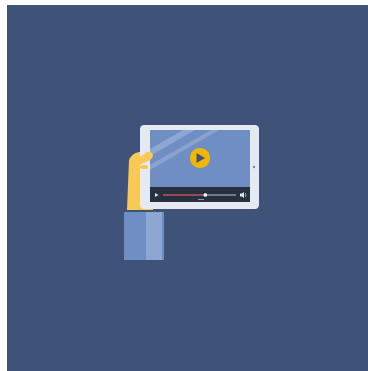  Describe the element at coordinates (205, 195) in the screenshot. I see `progress-handle` at that location.